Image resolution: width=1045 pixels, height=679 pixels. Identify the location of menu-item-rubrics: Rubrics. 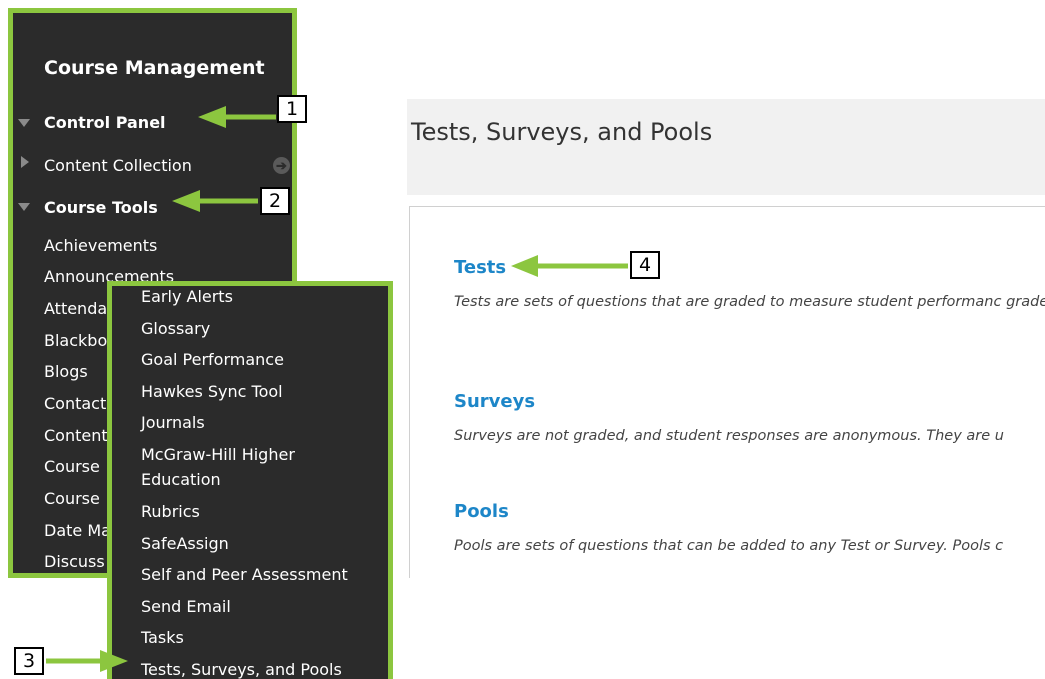
(170, 511).